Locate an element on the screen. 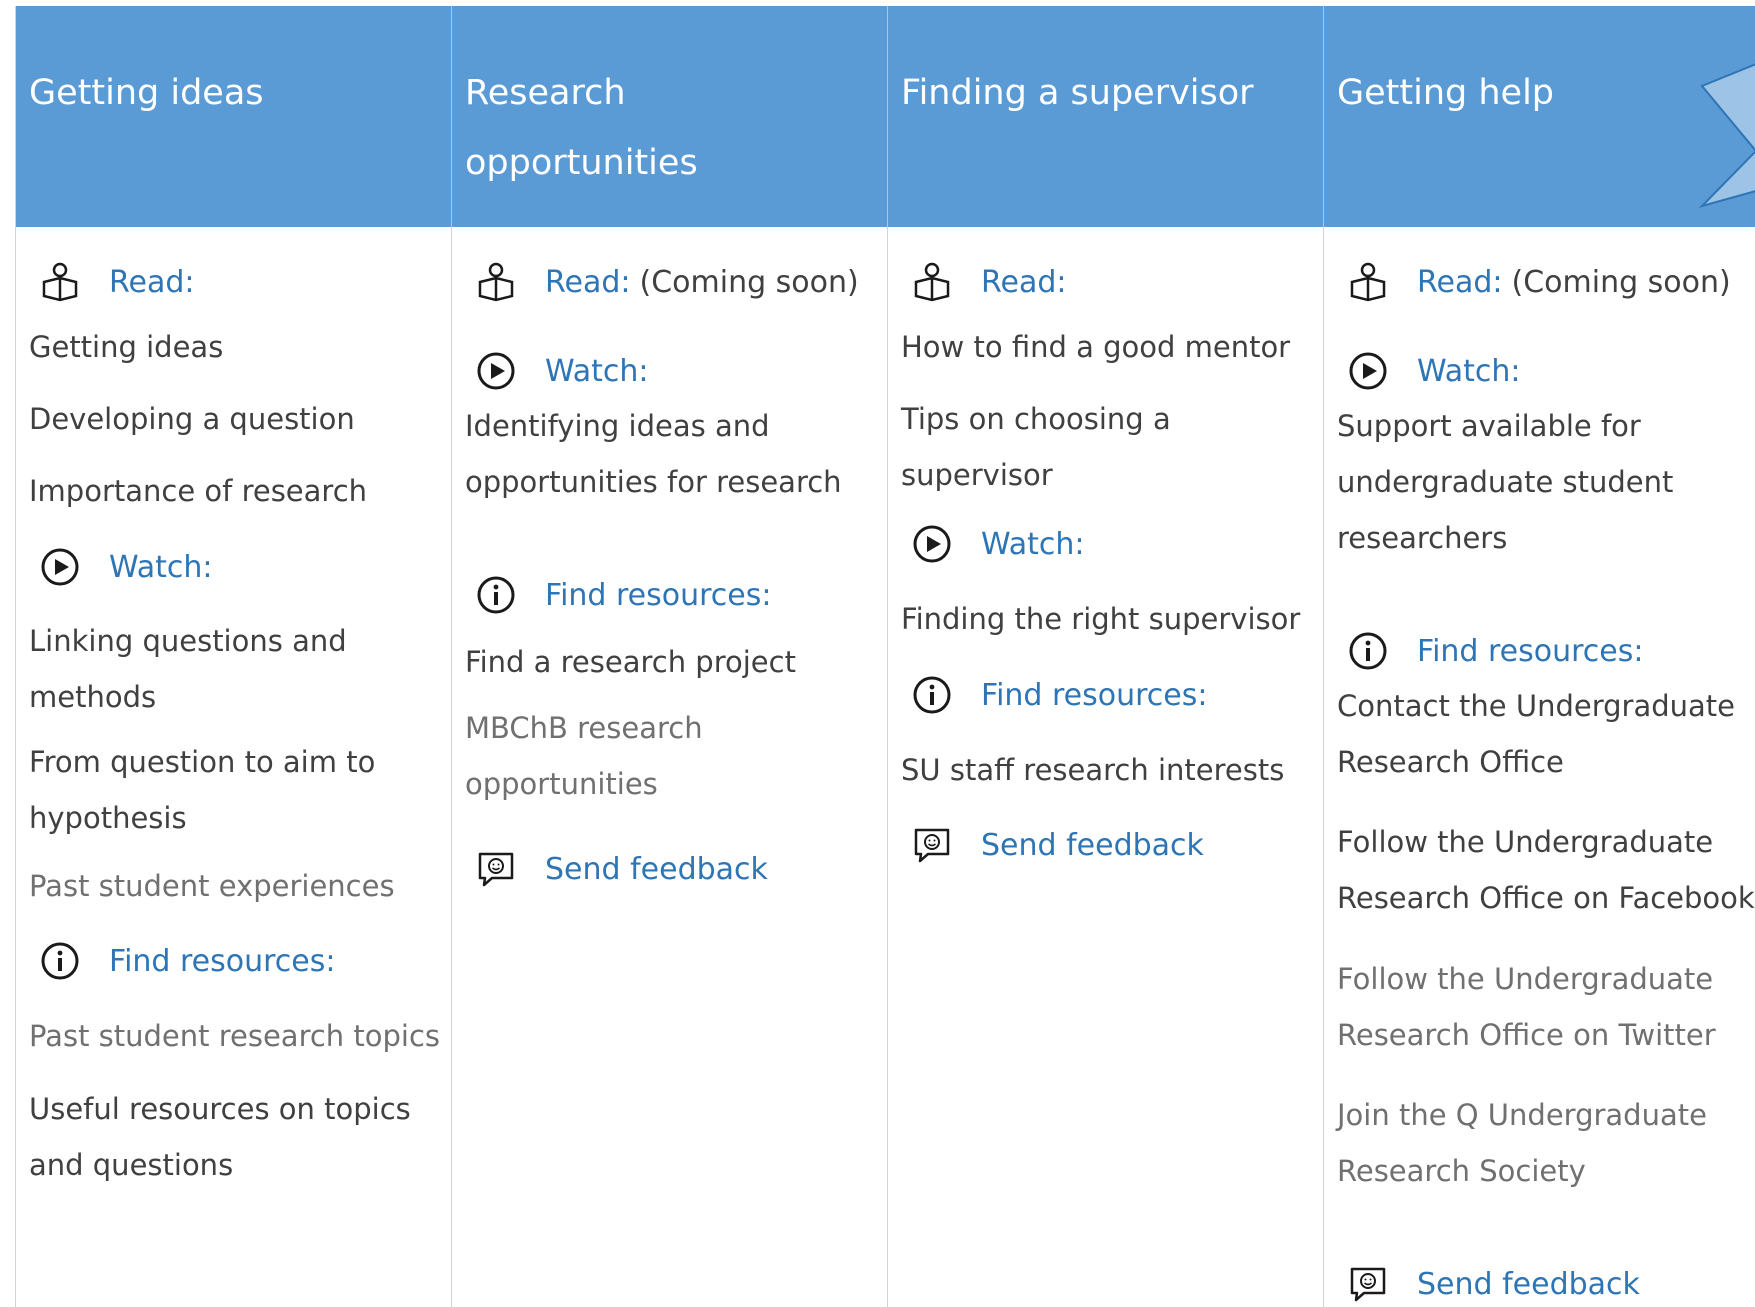  list-item-getting-ideas: Getting ideas is located at coordinates (126, 347).